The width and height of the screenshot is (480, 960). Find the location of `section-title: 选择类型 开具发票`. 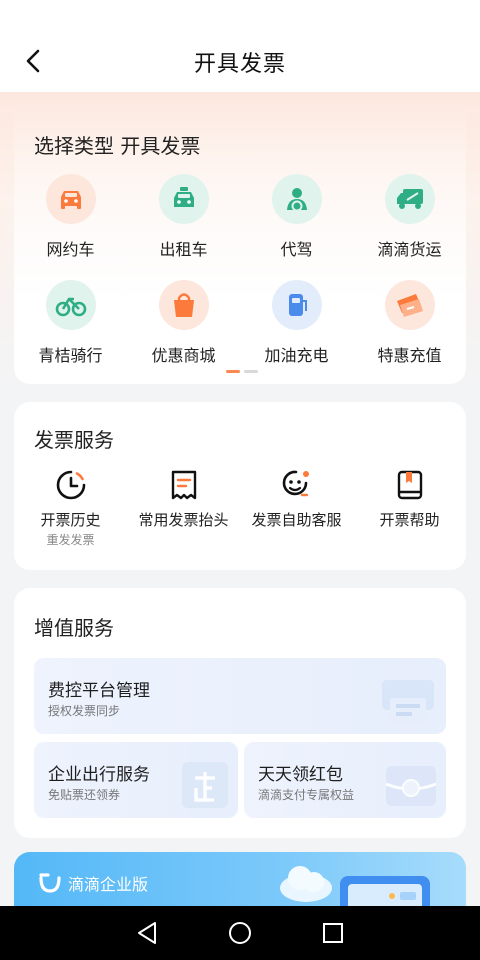

section-title: 选择类型 开具发票 is located at coordinates (117, 146).